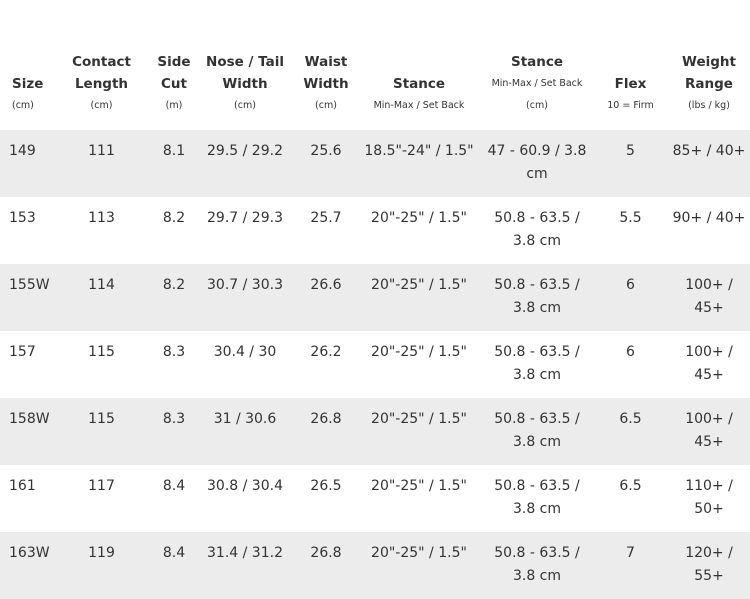 This screenshot has width=750, height=599. What do you see at coordinates (101, 498) in the screenshot?
I see `cell-contact-length: 117` at bounding box center [101, 498].